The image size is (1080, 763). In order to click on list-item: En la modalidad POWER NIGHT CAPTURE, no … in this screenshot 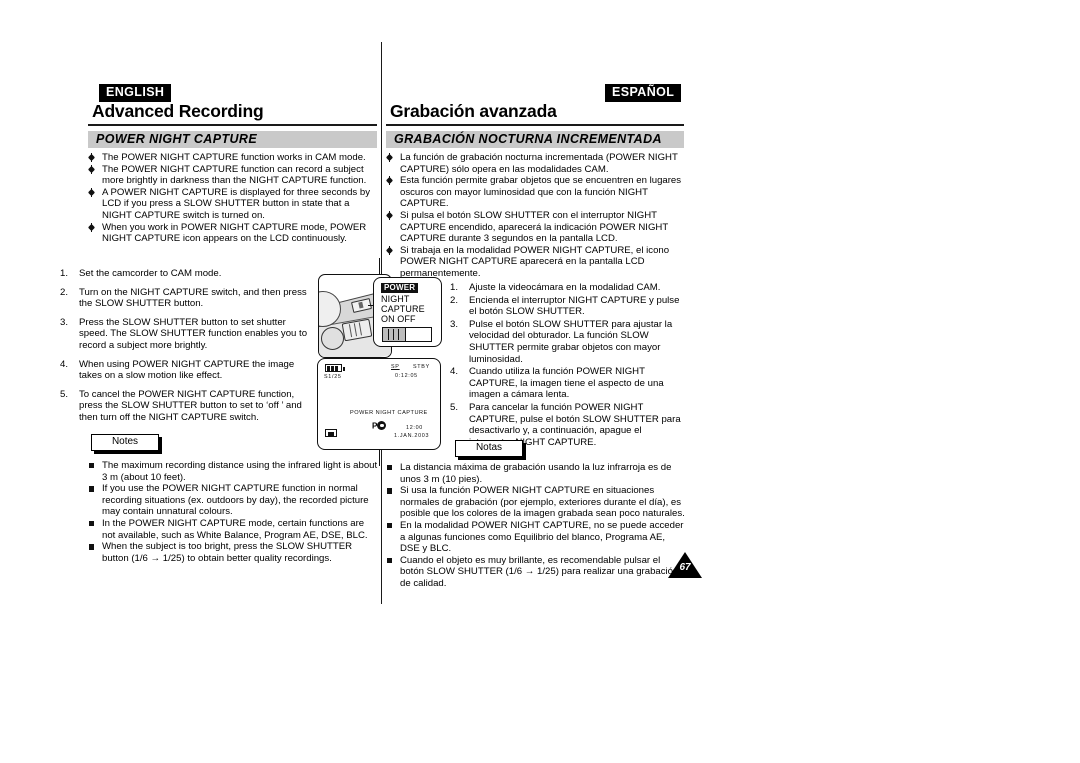, I will do `click(536, 537)`.